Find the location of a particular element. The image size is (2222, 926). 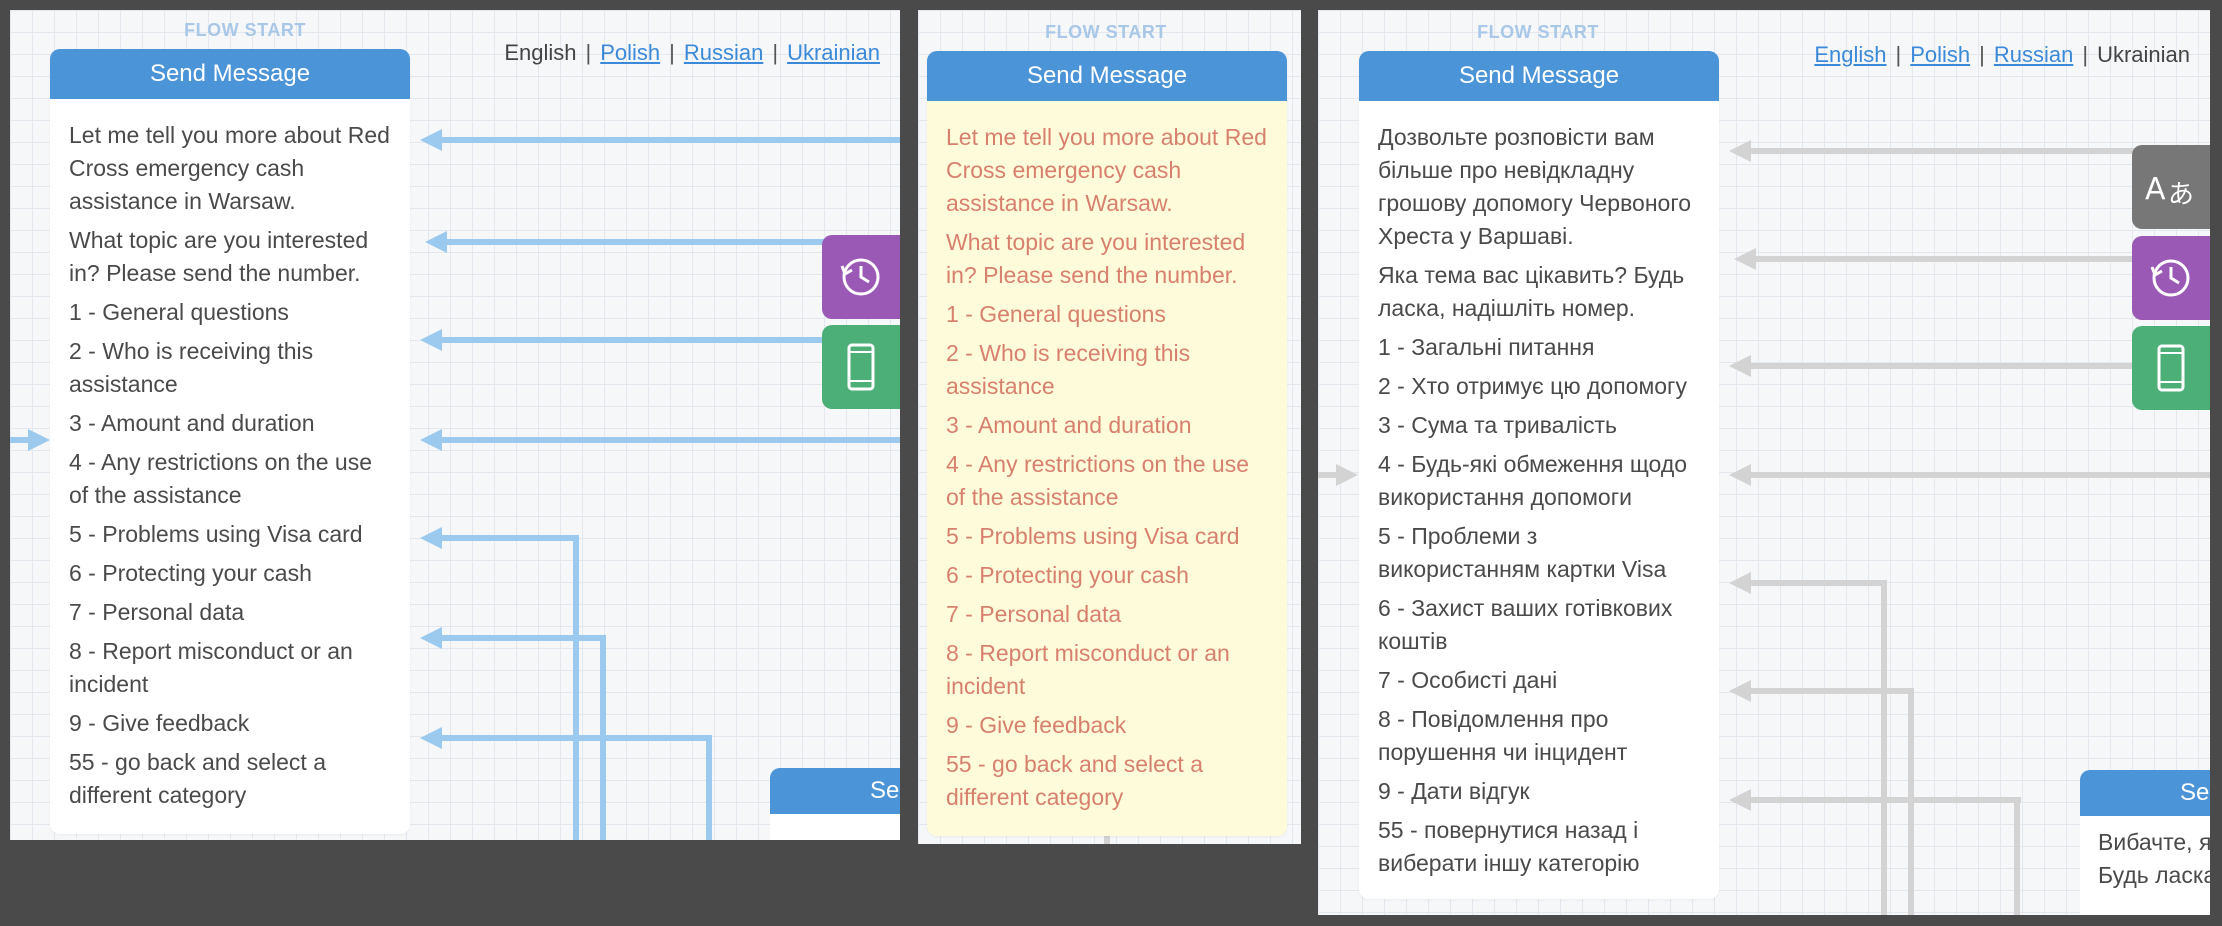

translate-button: Aあ is located at coordinates (2171, 187).